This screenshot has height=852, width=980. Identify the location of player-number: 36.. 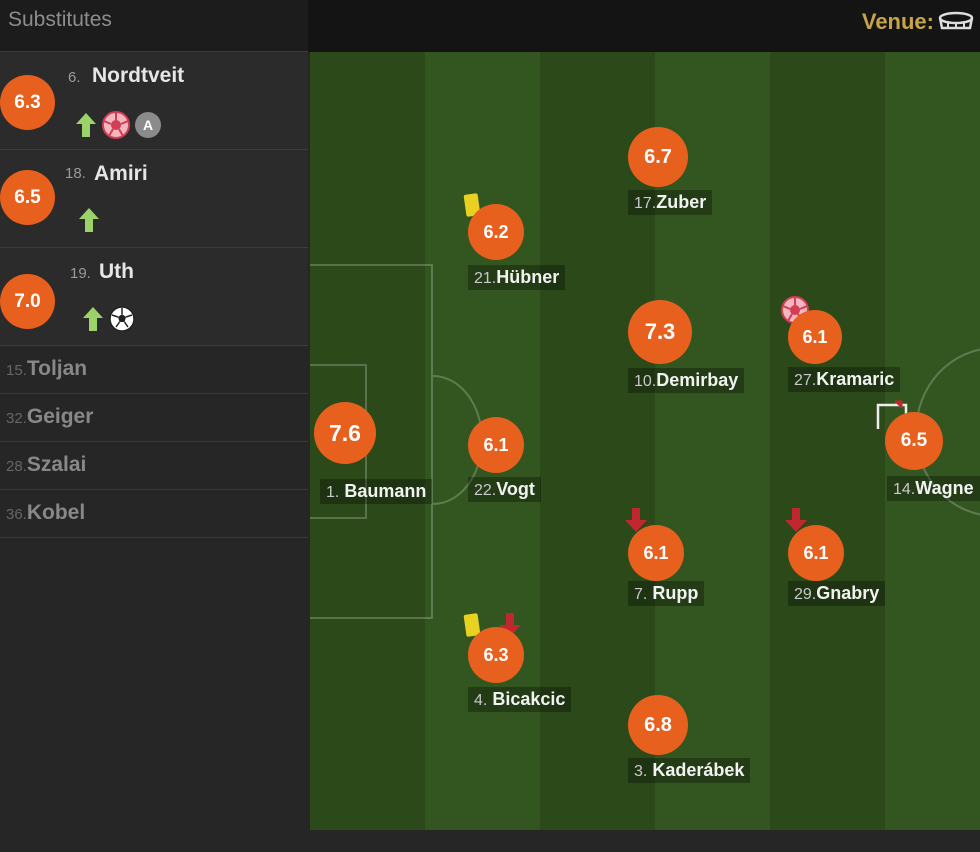
(16, 514).